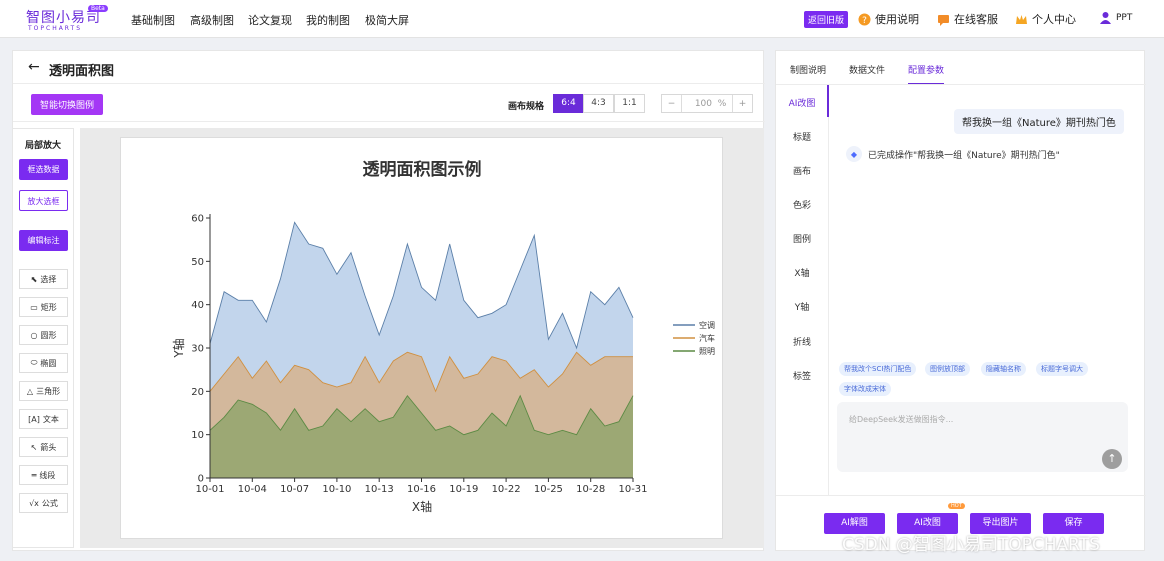 The image size is (1164, 561). I want to click on csdn-watermark: CSDN @智图小易司TOPCHARTS, so click(971, 545).